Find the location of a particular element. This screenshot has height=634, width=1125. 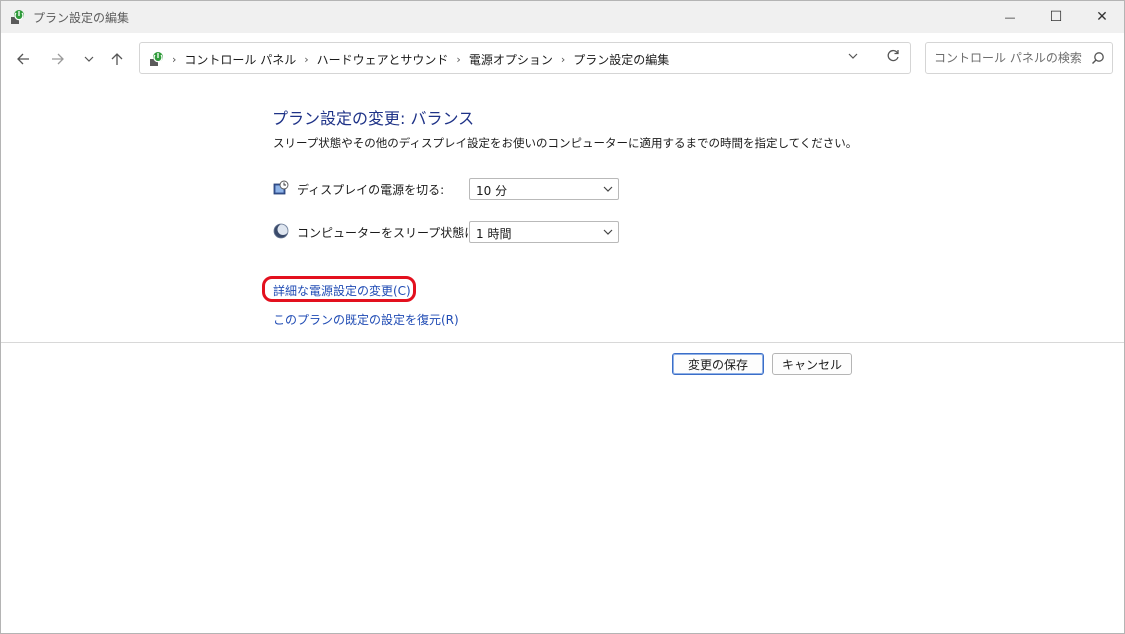

recent-locations-button is located at coordinates (89, 59).